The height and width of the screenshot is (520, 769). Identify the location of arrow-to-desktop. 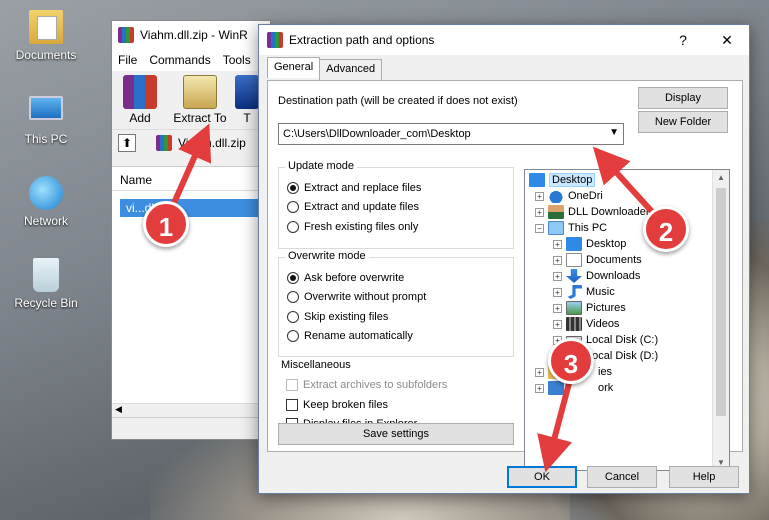
(625, 182).